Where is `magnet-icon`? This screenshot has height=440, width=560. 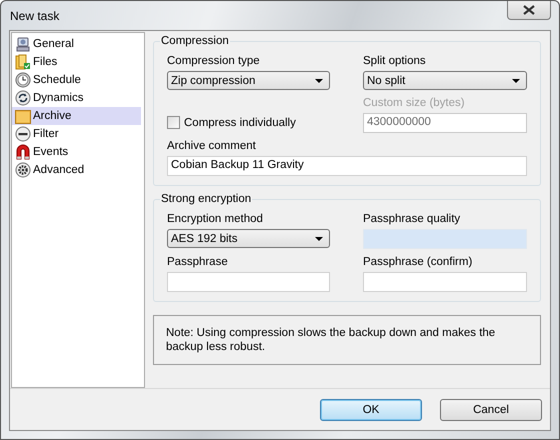 magnet-icon is located at coordinates (23, 152).